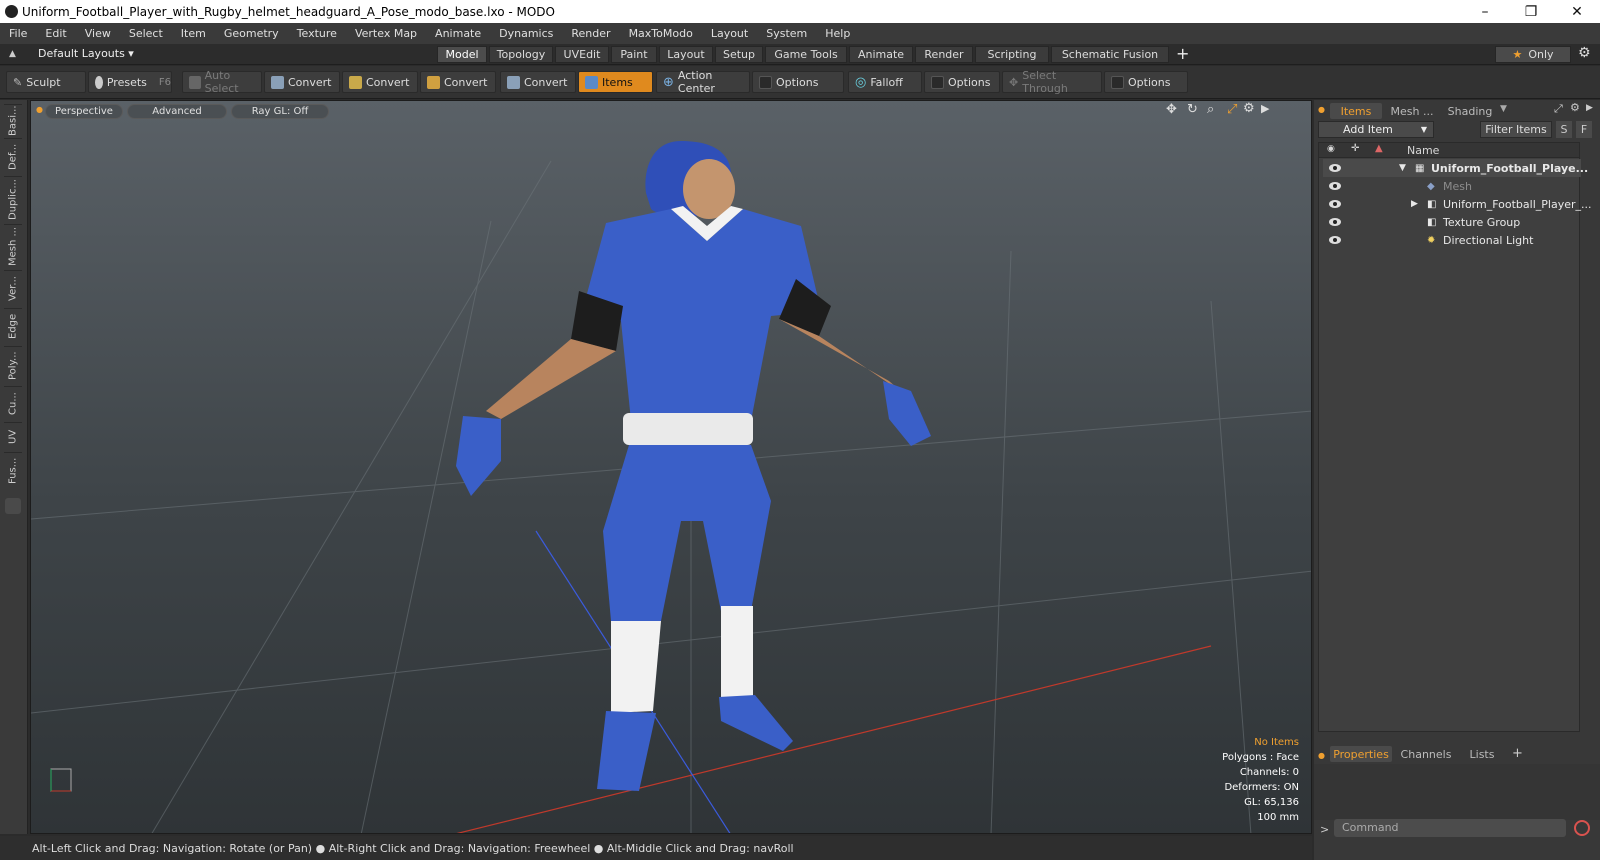  Describe the element at coordinates (1012, 54) in the screenshot. I see `tab-scripting: Scripting` at that location.